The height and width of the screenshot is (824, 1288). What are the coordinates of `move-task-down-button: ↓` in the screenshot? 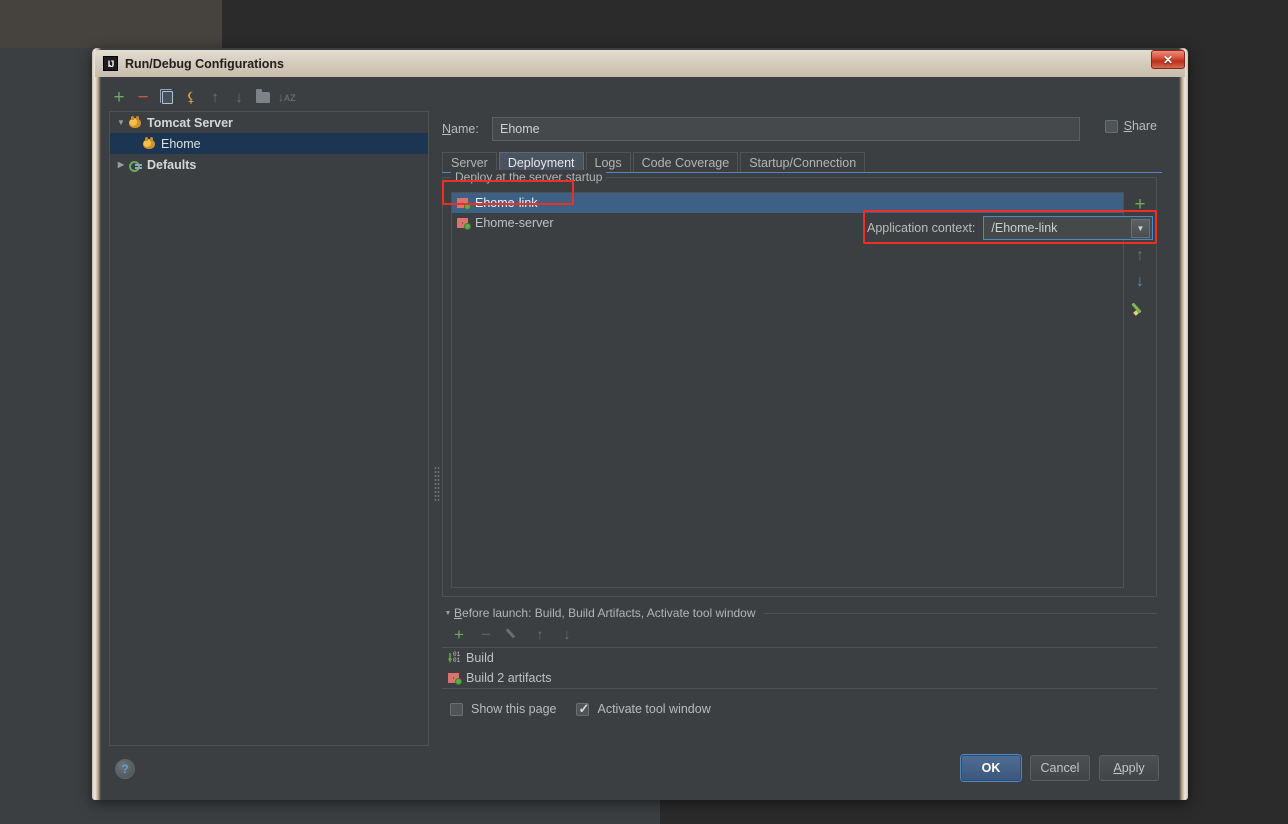 It's located at (567, 634).